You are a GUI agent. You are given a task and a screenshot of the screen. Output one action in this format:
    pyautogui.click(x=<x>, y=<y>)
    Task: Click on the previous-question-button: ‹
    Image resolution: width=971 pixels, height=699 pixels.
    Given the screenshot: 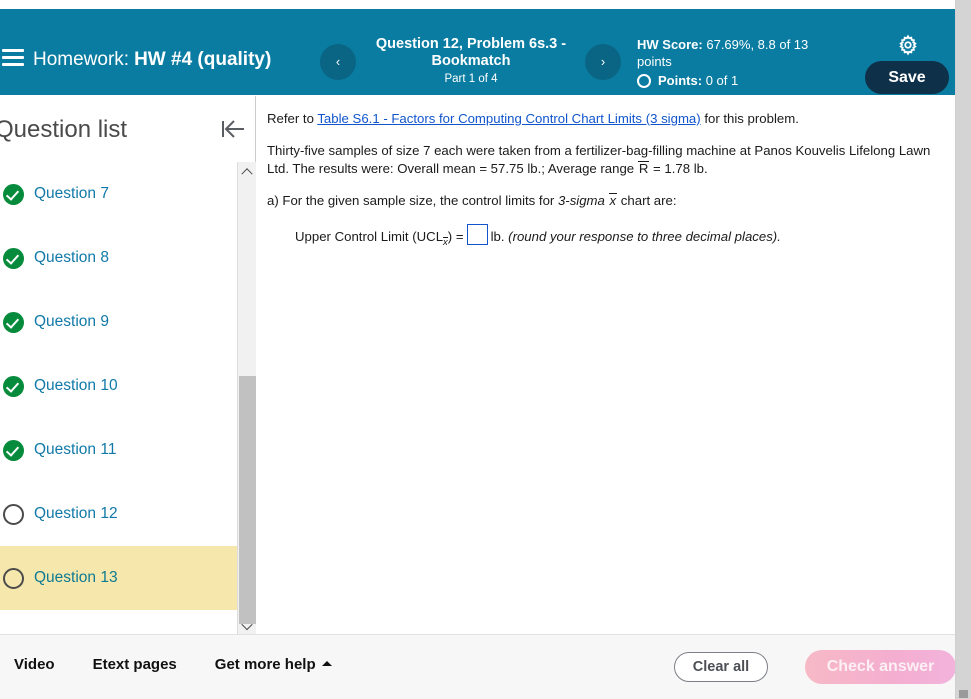 What is the action you would take?
    pyautogui.click(x=338, y=62)
    